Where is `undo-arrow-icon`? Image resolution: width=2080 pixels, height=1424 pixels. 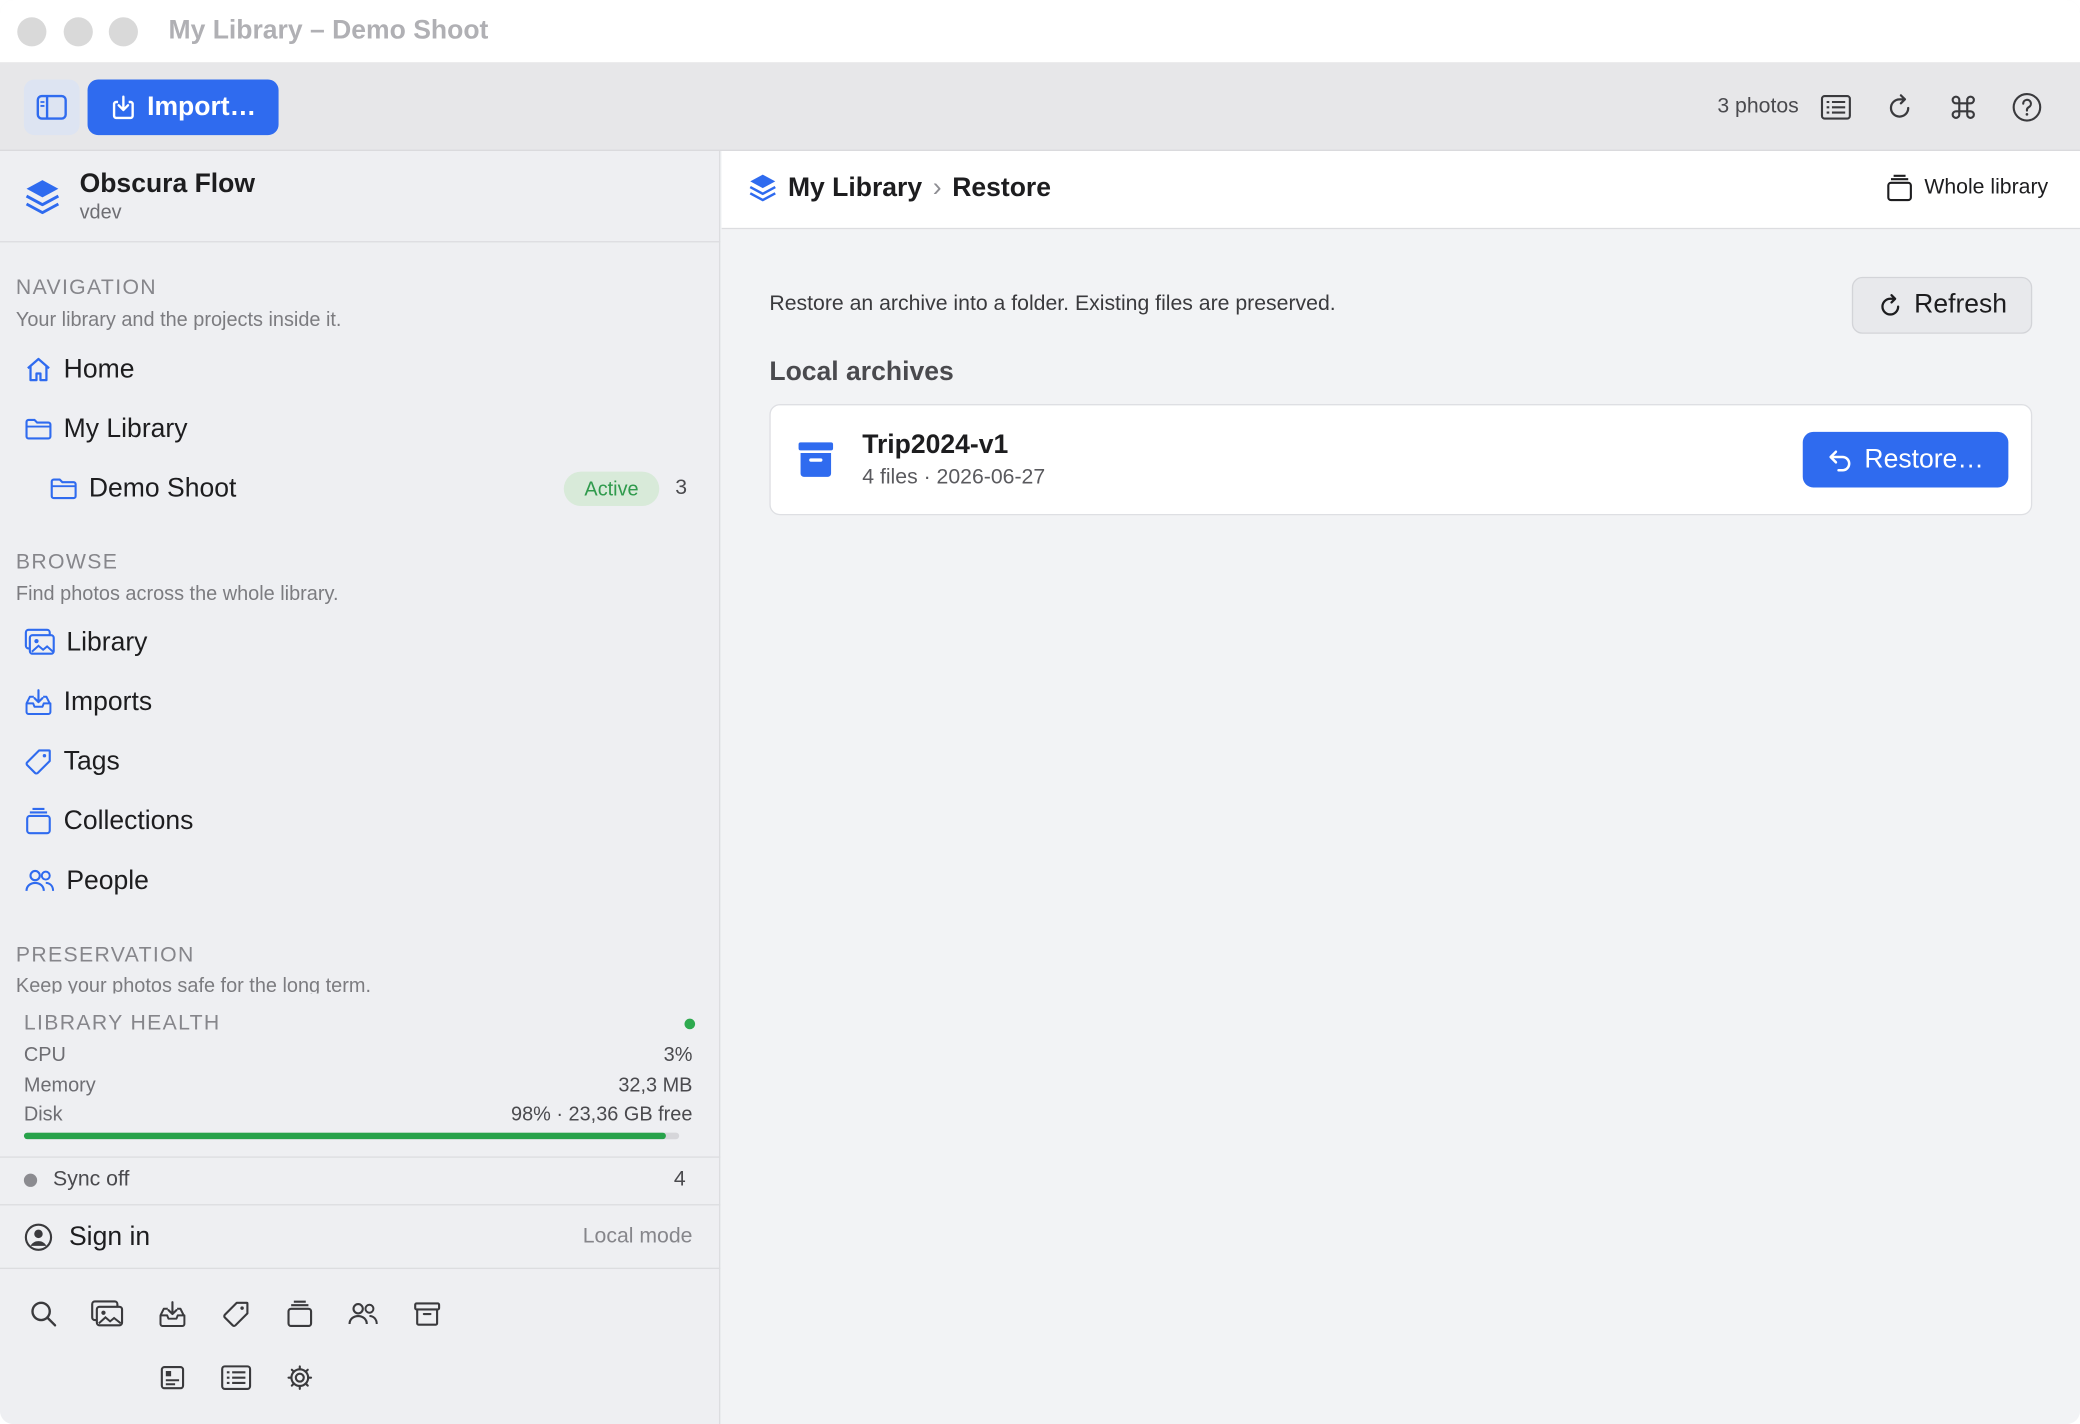 undo-arrow-icon is located at coordinates (1840, 461).